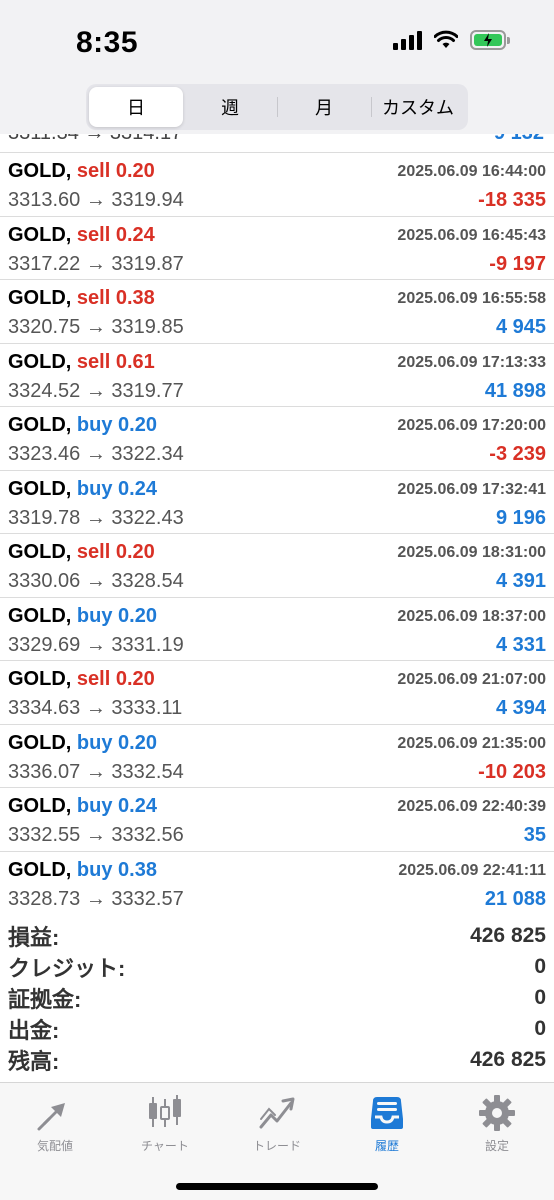 Image resolution: width=554 pixels, height=1200 pixels. I want to click on tab-trade: トレード, so click(277, 1123).